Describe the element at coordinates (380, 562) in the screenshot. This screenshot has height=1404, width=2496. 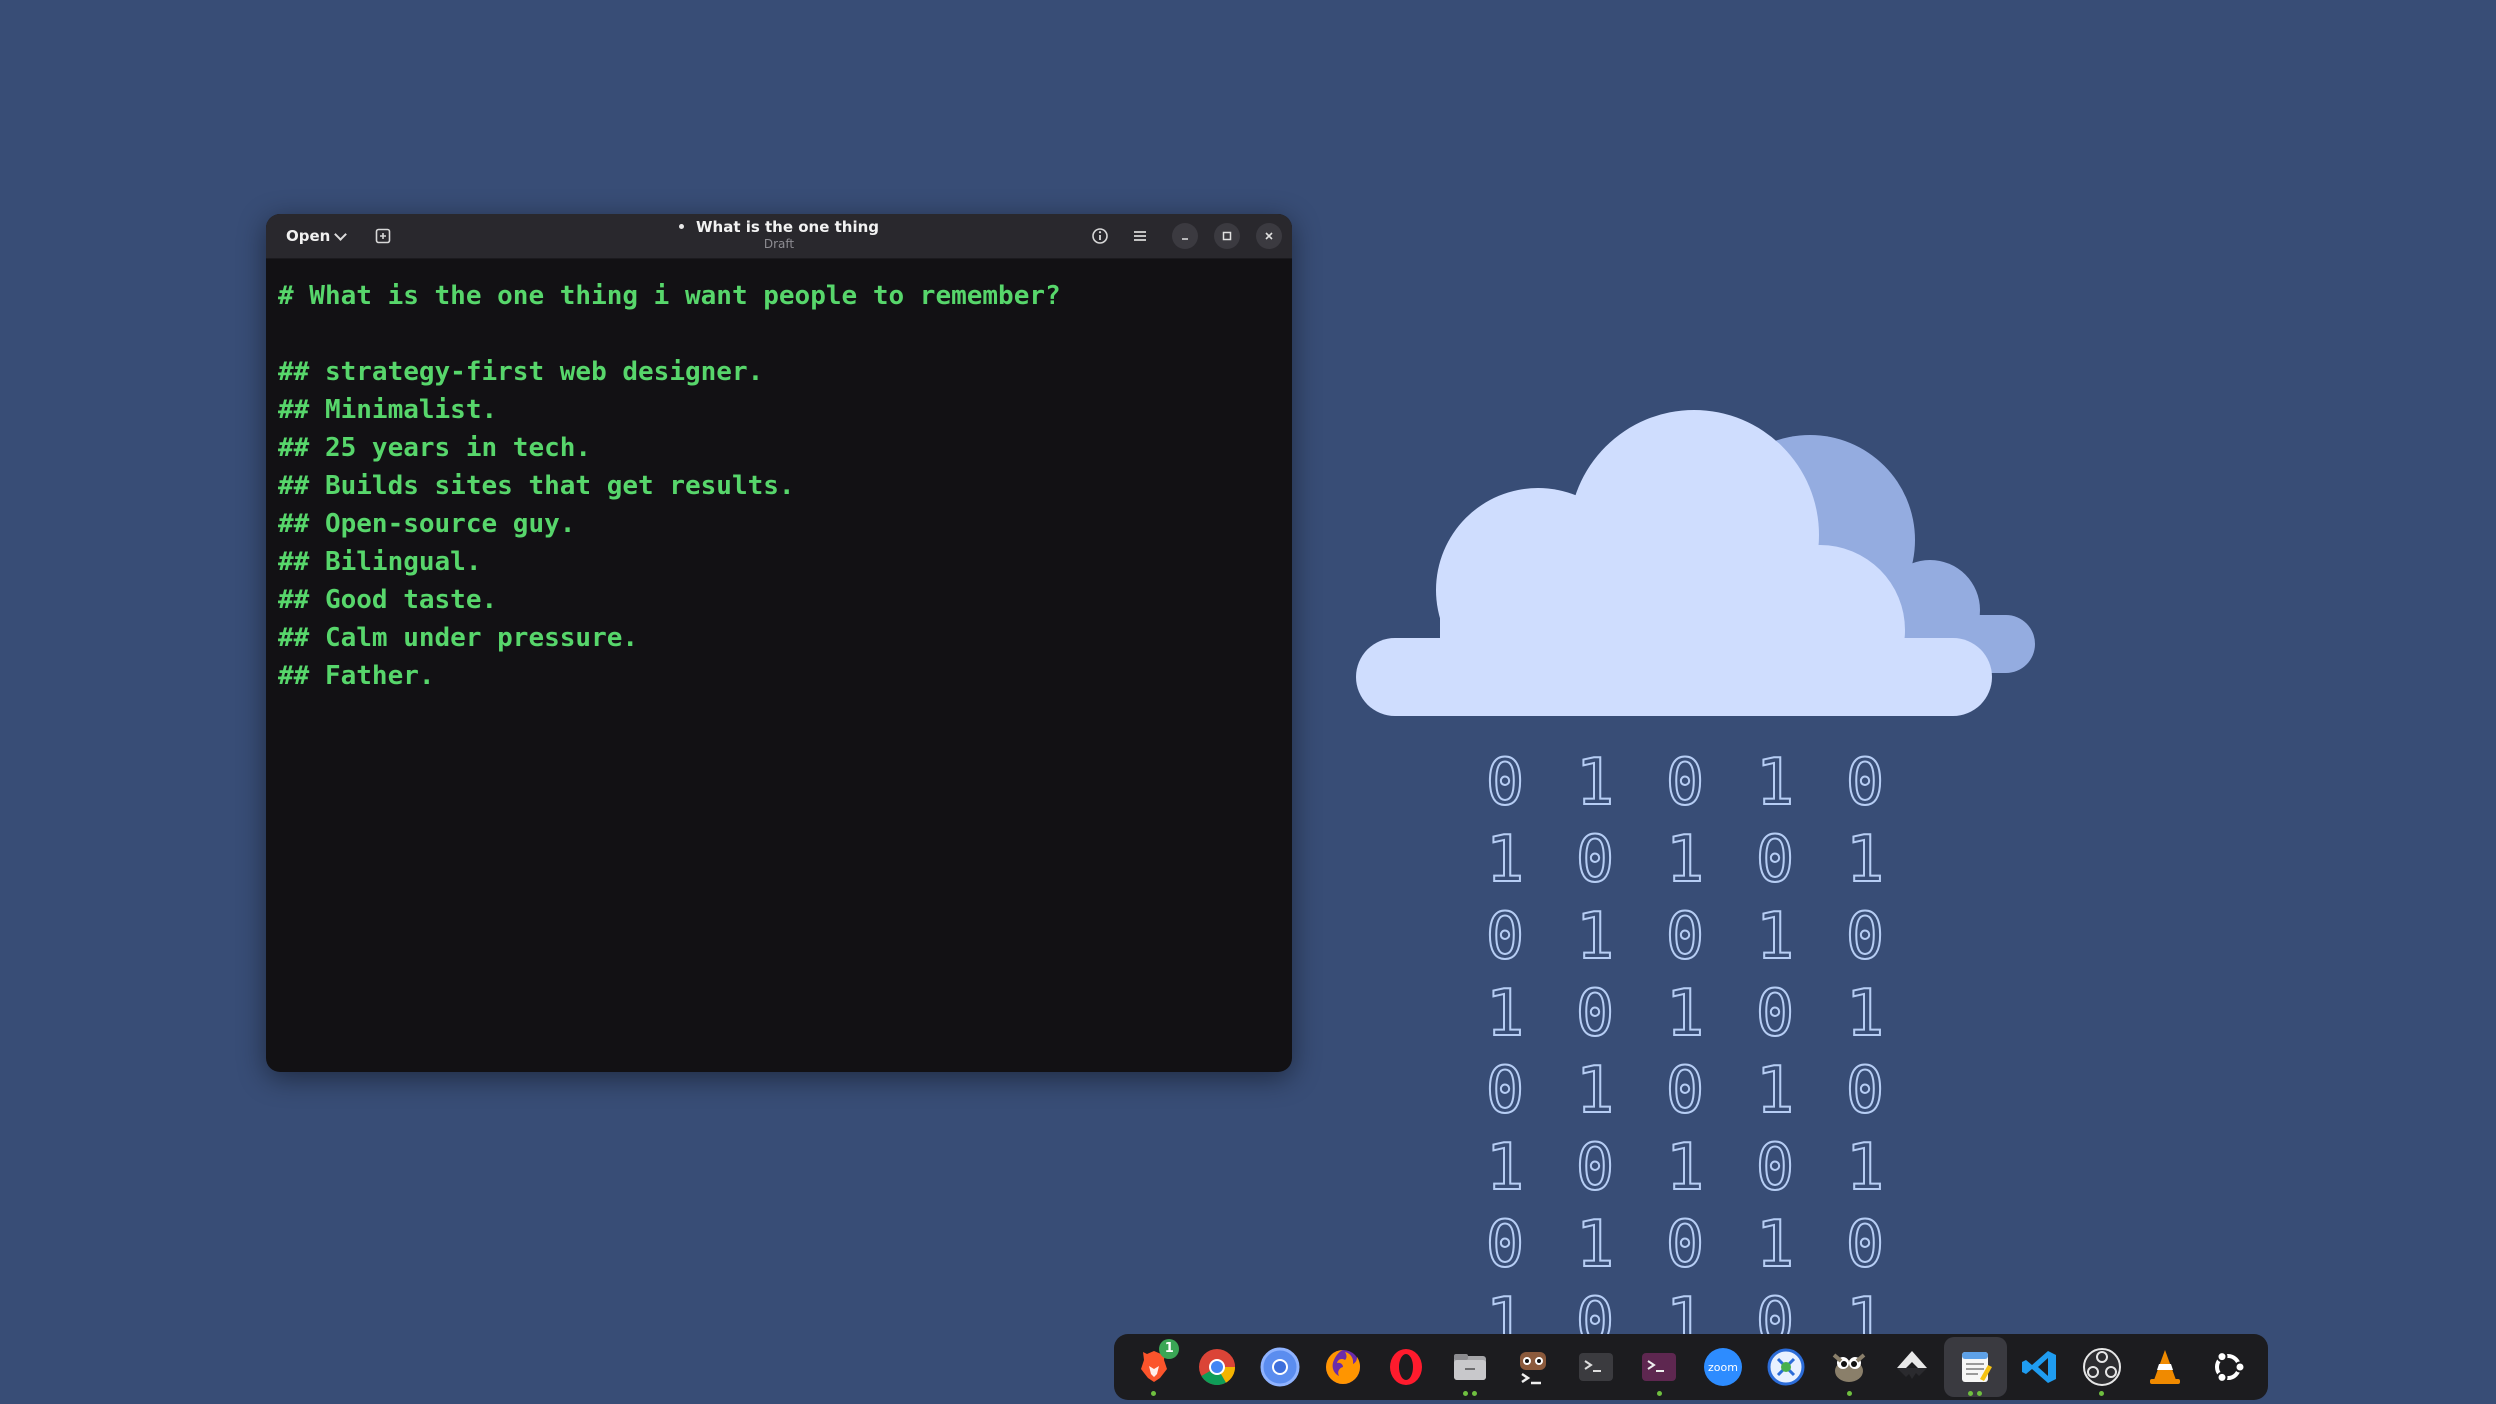
I see `editor-line: ## Bilingual.` at that location.